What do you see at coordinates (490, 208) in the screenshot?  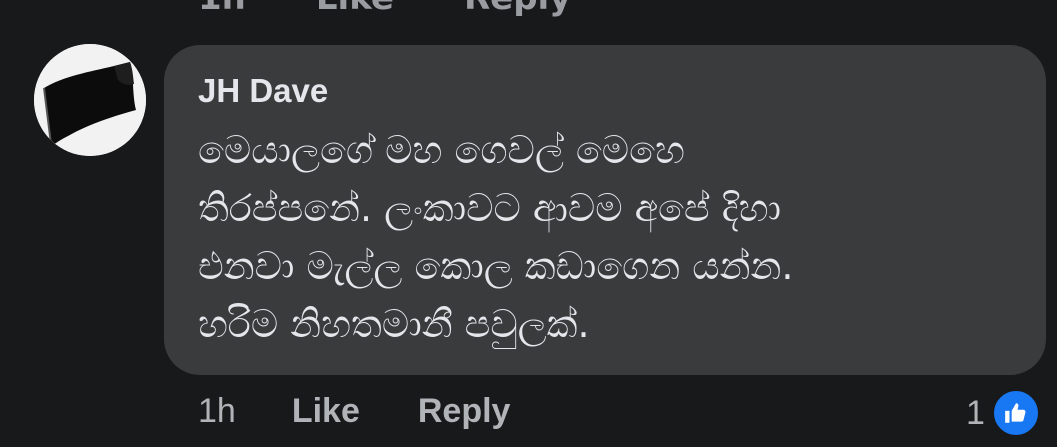 I see `comment-text-line: තිරප්පනේ. ලංකාවට ආවම අපේ දිහා` at bounding box center [490, 208].